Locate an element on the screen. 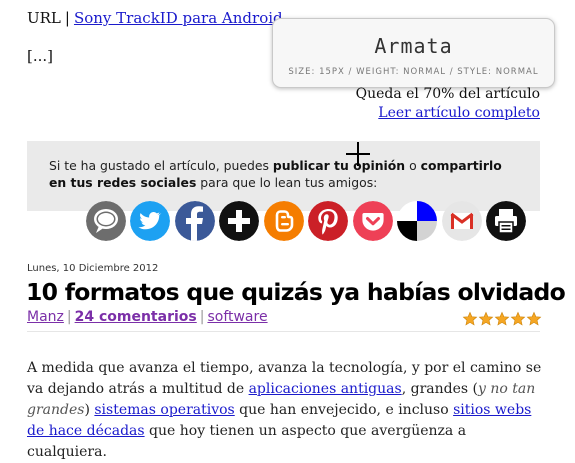 The image size is (575, 463). read-full-article-link: Leer artículo completo is located at coordinates (459, 113).